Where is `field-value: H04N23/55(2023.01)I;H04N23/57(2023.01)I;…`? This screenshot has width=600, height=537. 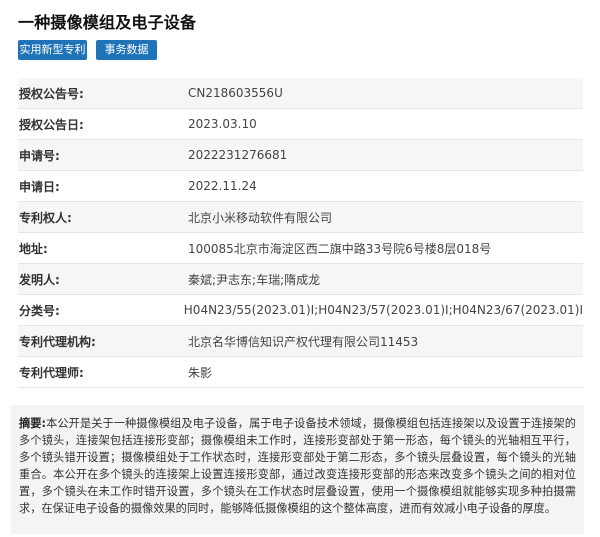 field-value: H04N23/55(2023.01)I;H04N23/57(2023.01)I;… is located at coordinates (383, 310).